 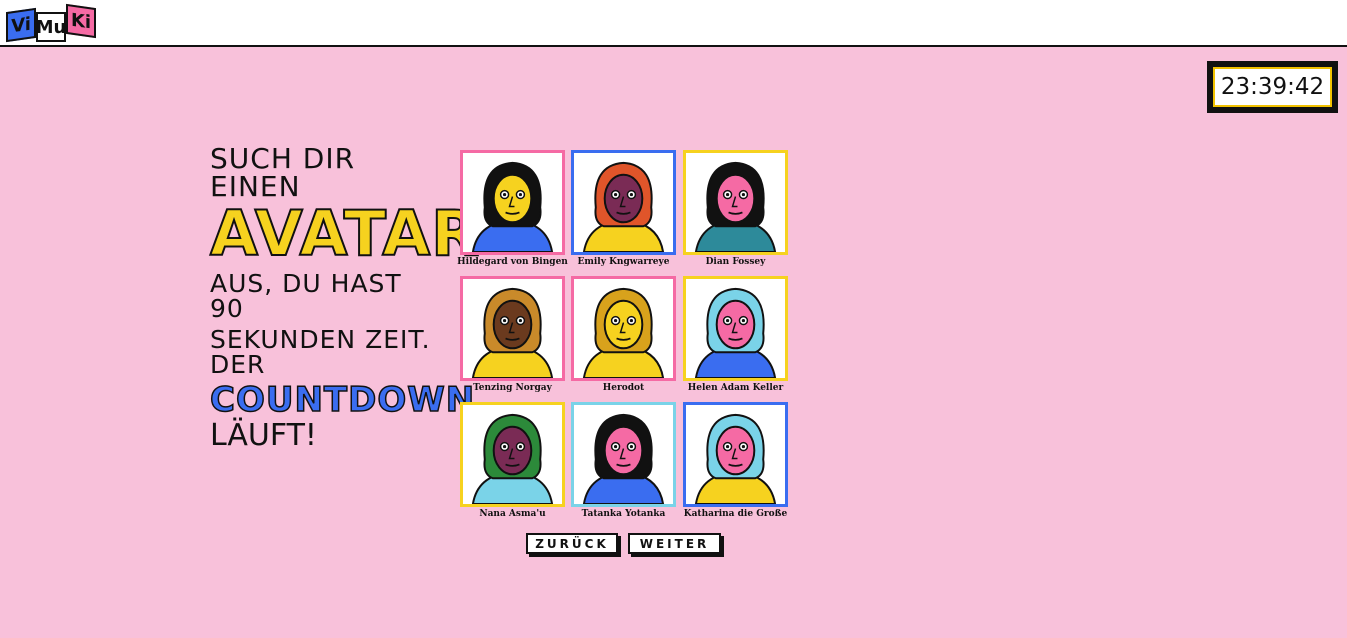 What do you see at coordinates (673, 23) in the screenshot?
I see `top-bar: Vi Mu Ki` at bounding box center [673, 23].